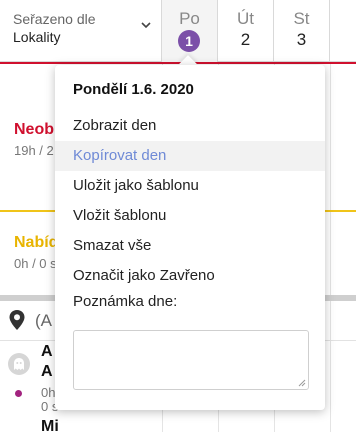 This screenshot has width=356, height=432. I want to click on resize-grip-icon, so click(302, 383).